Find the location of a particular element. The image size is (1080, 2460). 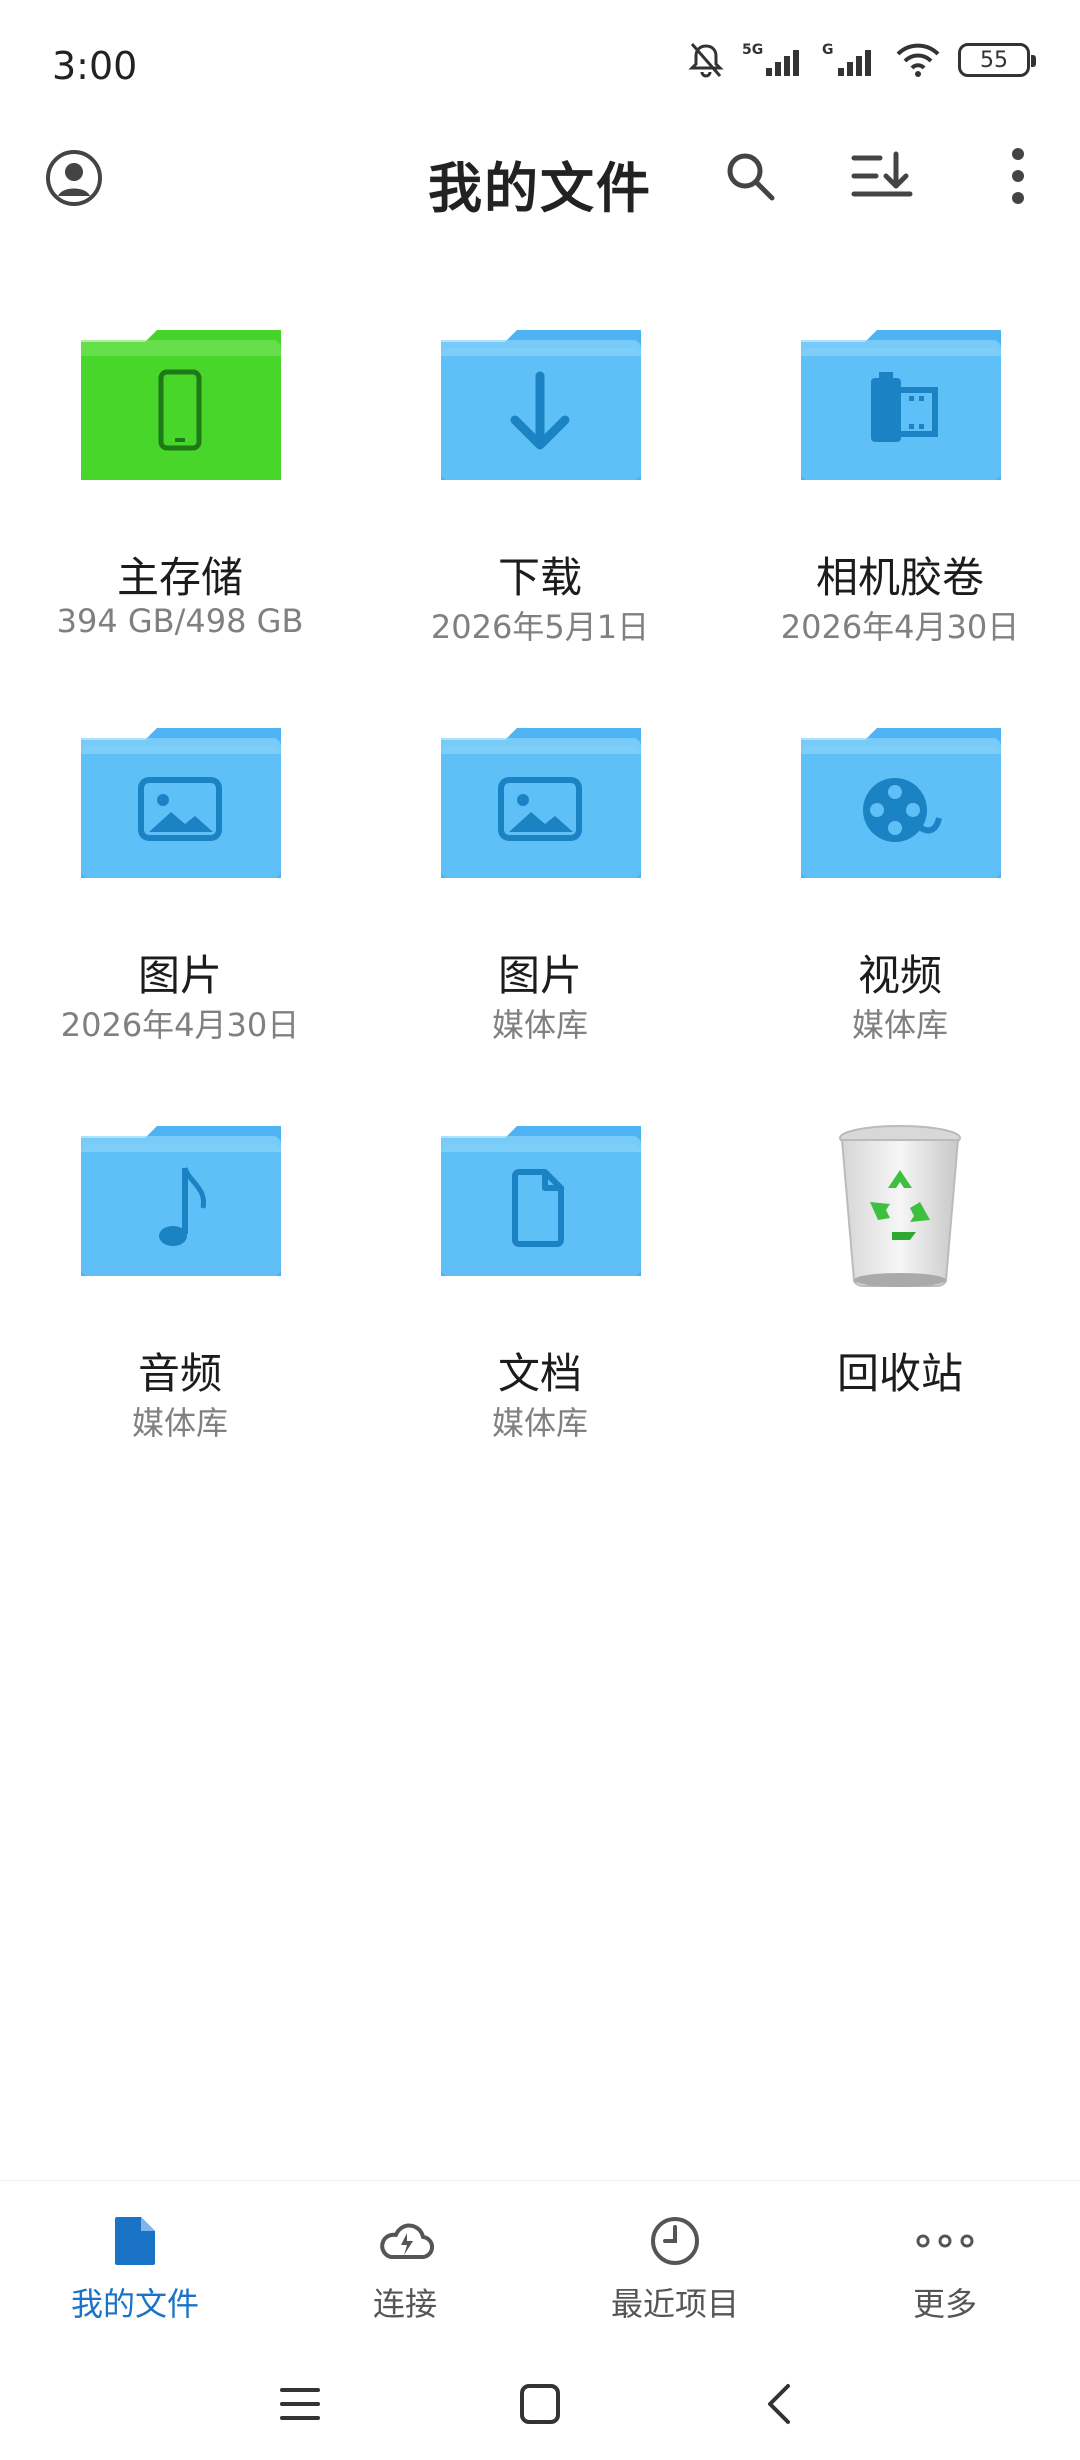

sort-button is located at coordinates (882, 178).